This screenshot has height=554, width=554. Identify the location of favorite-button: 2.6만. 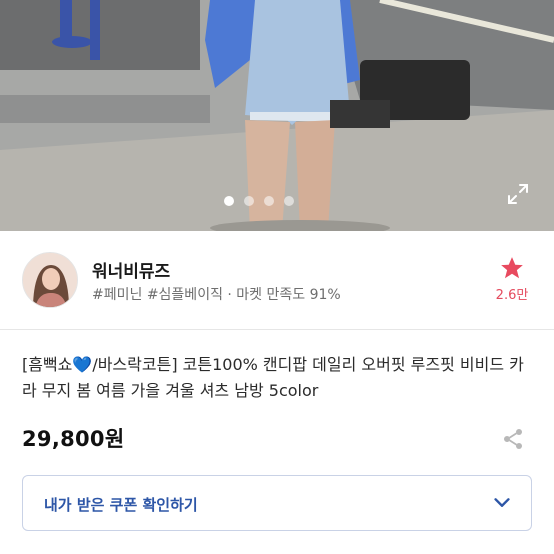
(512, 279).